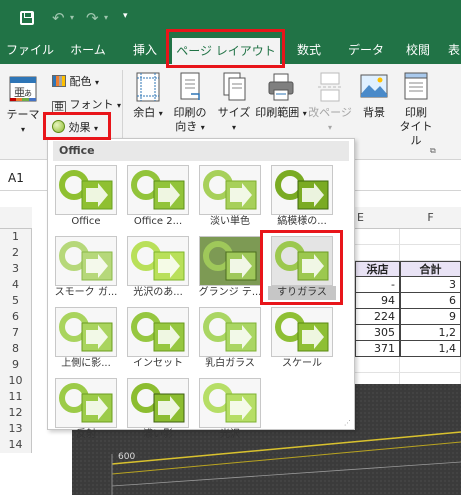 Image resolution: width=461 pixels, height=495 pixels. I want to click on row-header: 10, so click(16, 381).